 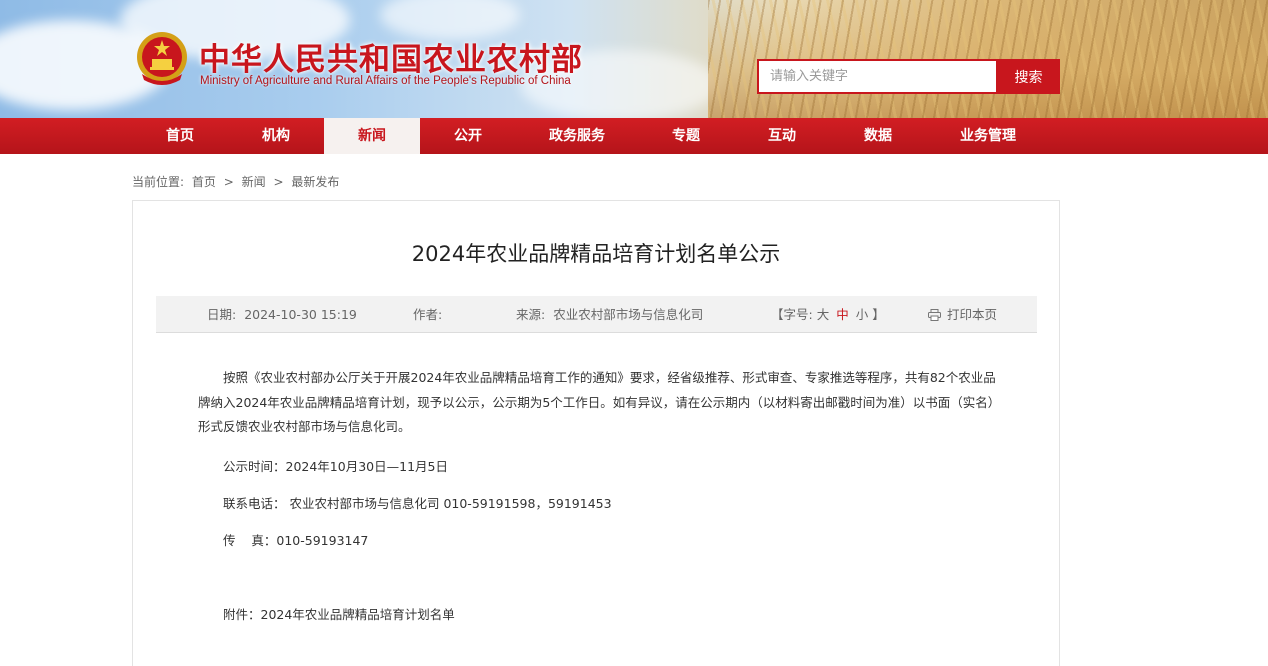 I want to click on nav-item-data: 数据, so click(x=878, y=136).